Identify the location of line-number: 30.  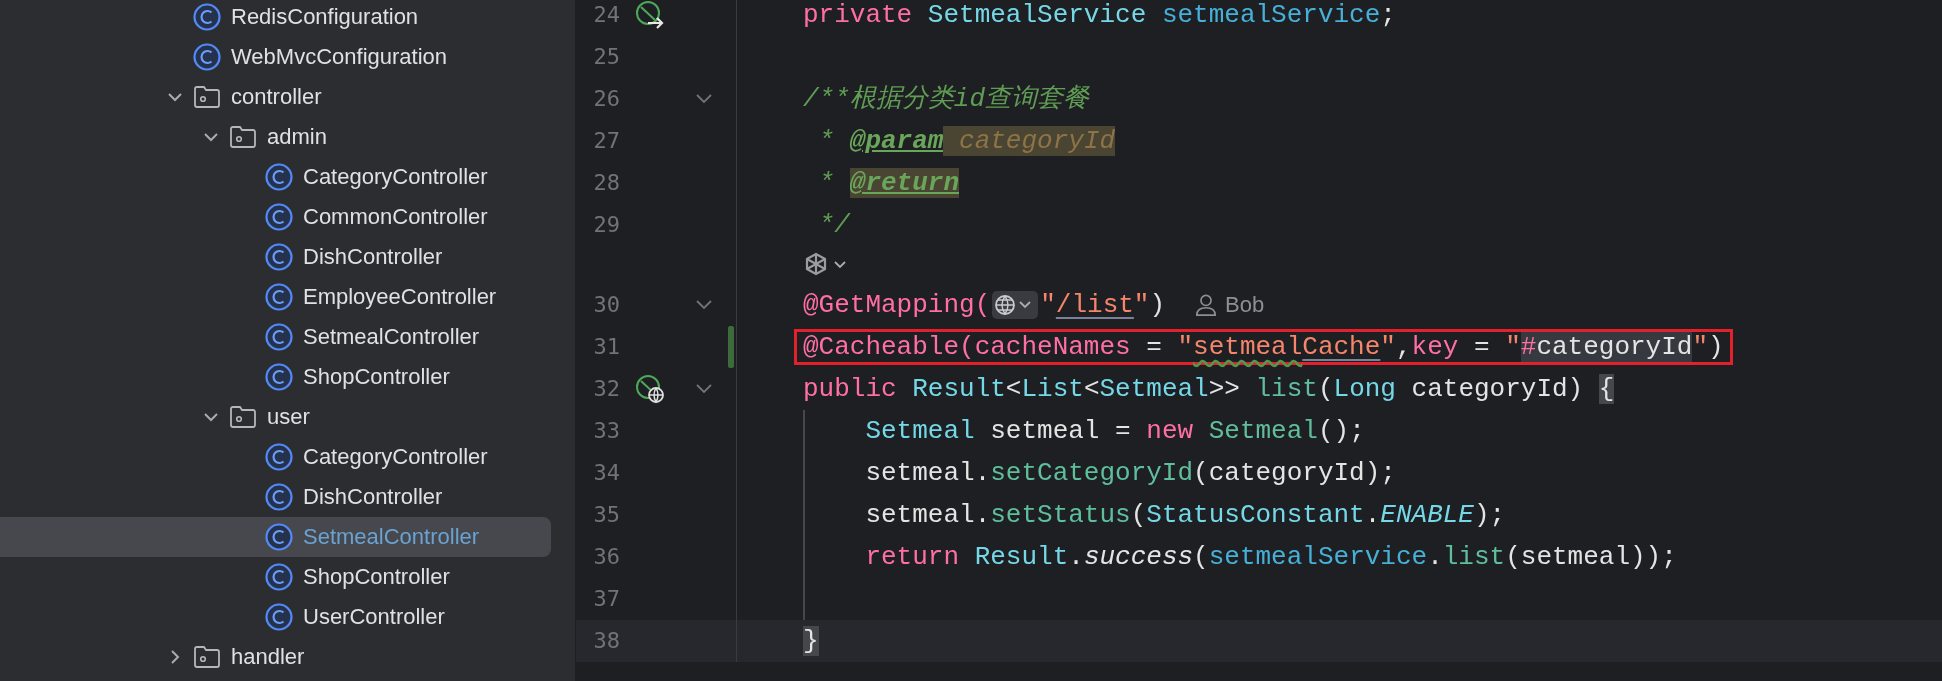
(606, 305).